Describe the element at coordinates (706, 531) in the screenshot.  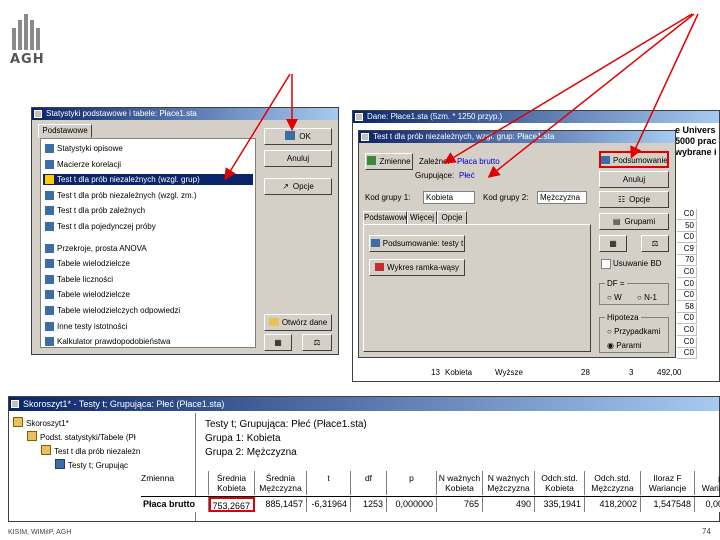
I see `page-number: 74` at that location.